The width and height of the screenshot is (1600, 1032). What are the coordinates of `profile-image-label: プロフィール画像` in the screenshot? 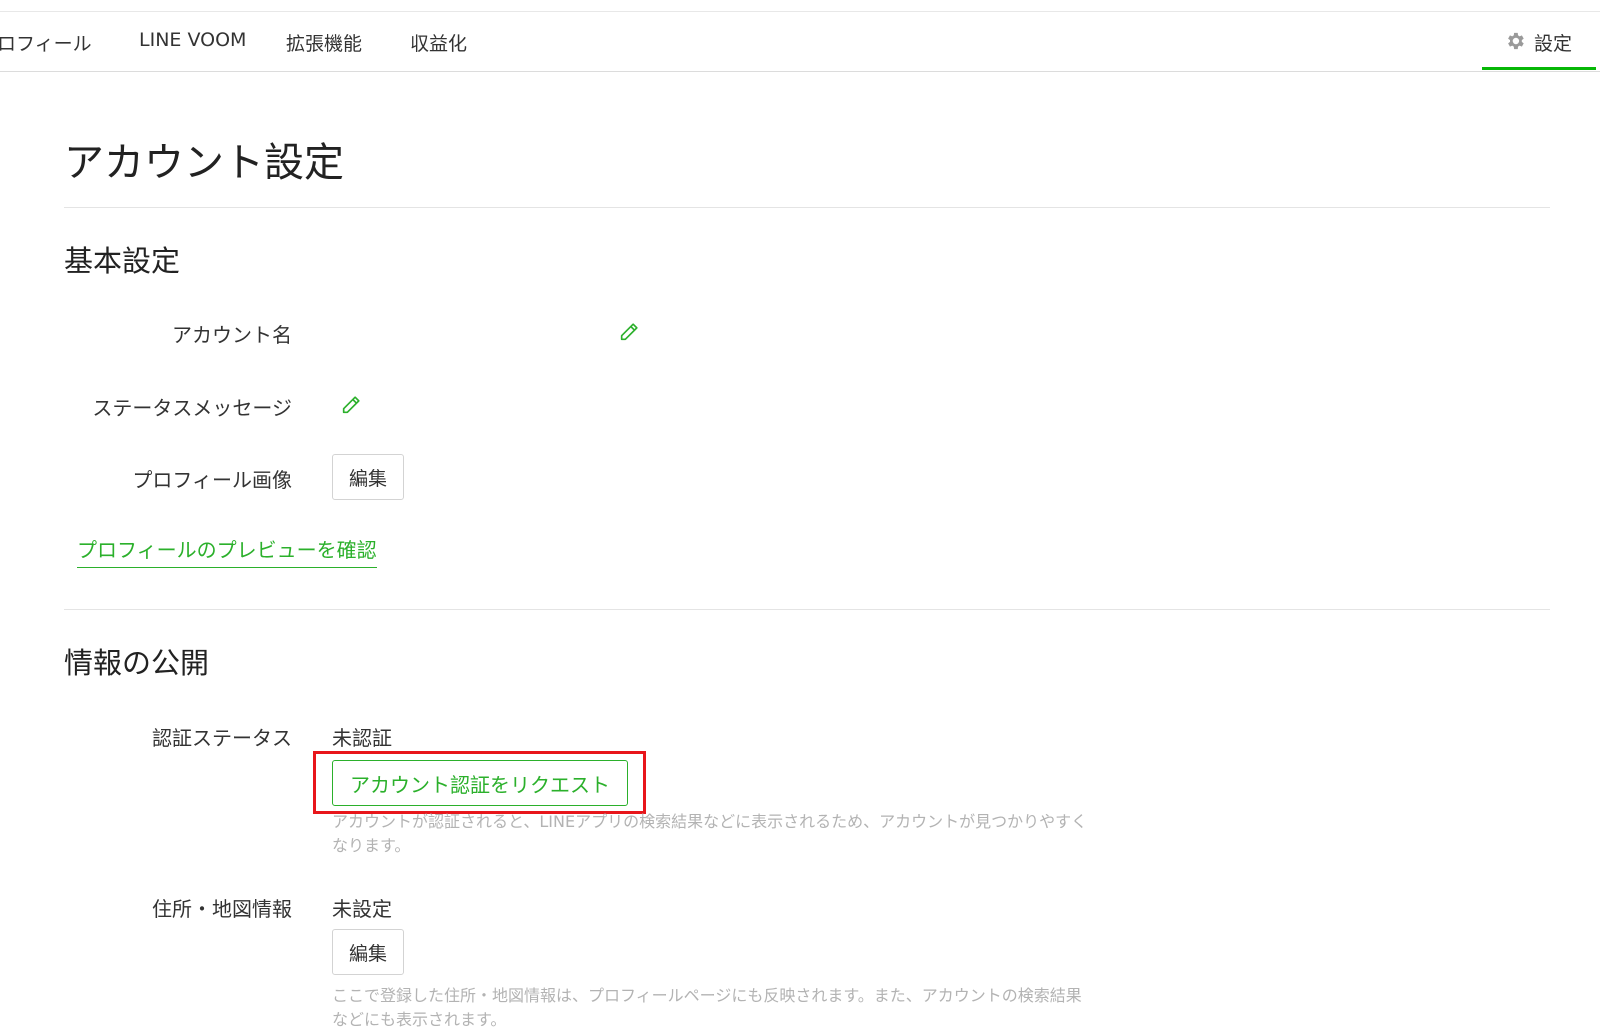 It's located at (212, 480).